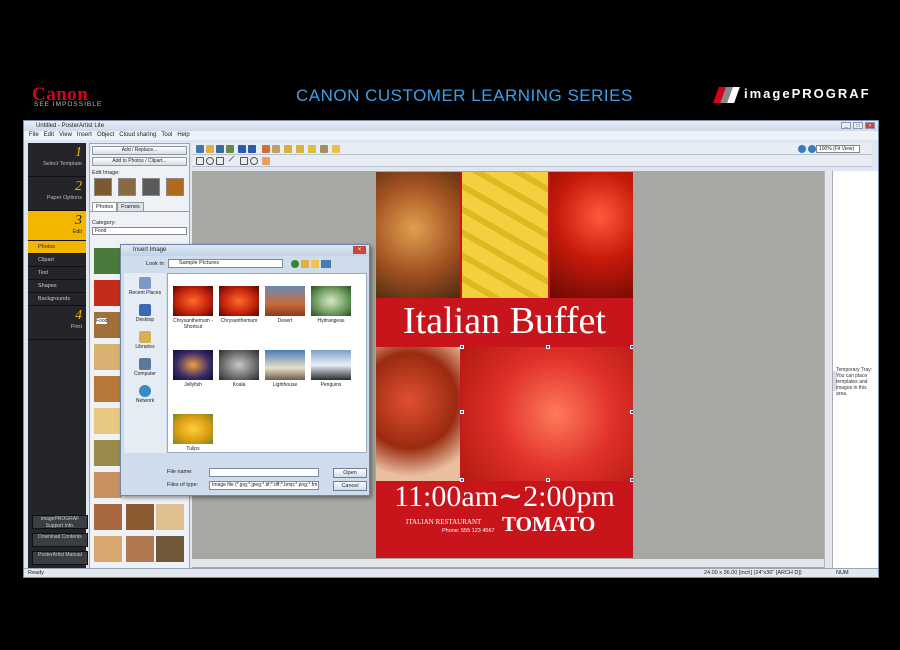  What do you see at coordinates (57, 299) in the screenshot?
I see `subitem-backgrounds: Backgrounds` at bounding box center [57, 299].